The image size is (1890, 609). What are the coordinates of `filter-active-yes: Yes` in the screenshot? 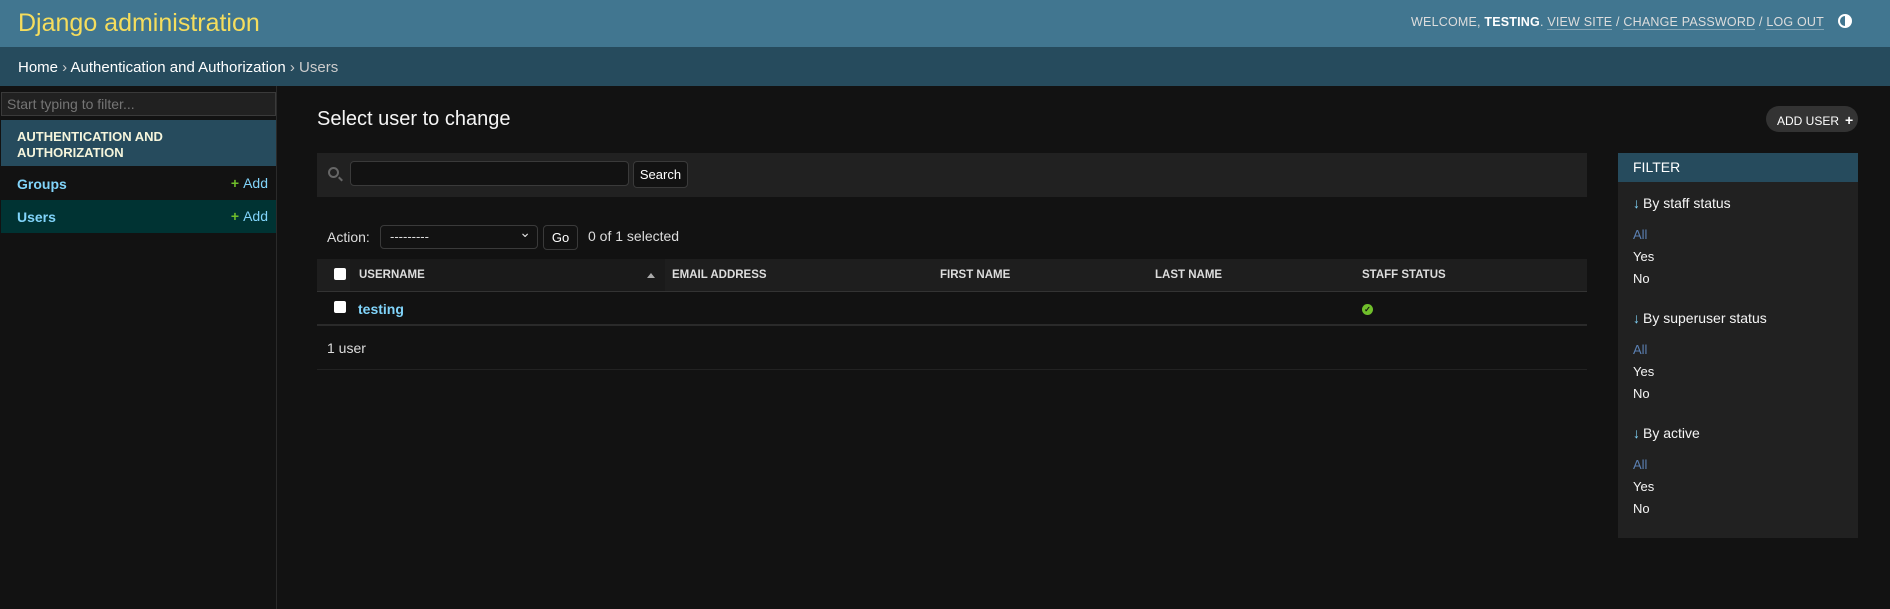 It's located at (1643, 486).